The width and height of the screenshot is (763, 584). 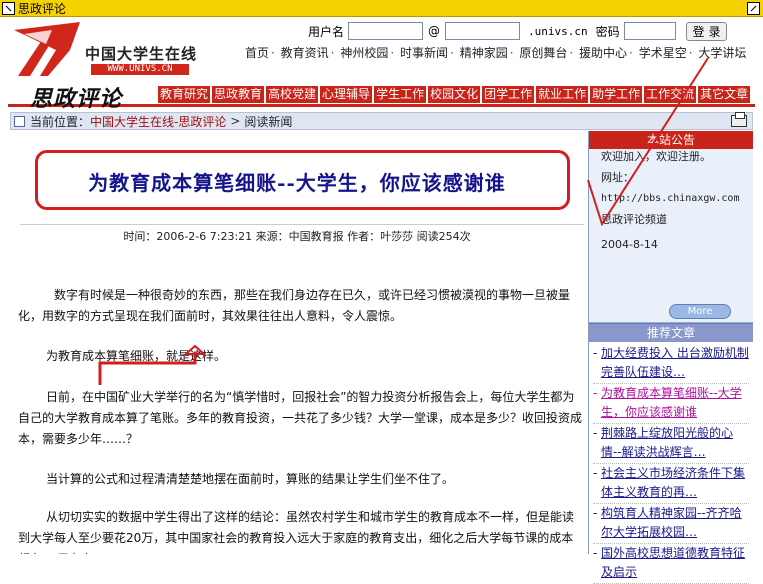 What do you see at coordinates (607, 31) in the screenshot?
I see `password-label: 密码` at bounding box center [607, 31].